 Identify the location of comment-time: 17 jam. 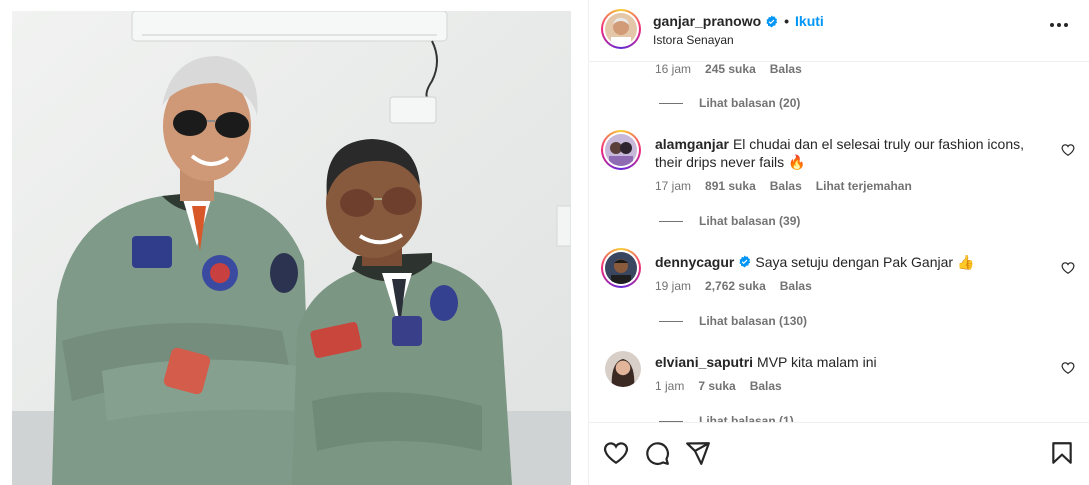
(673, 186).